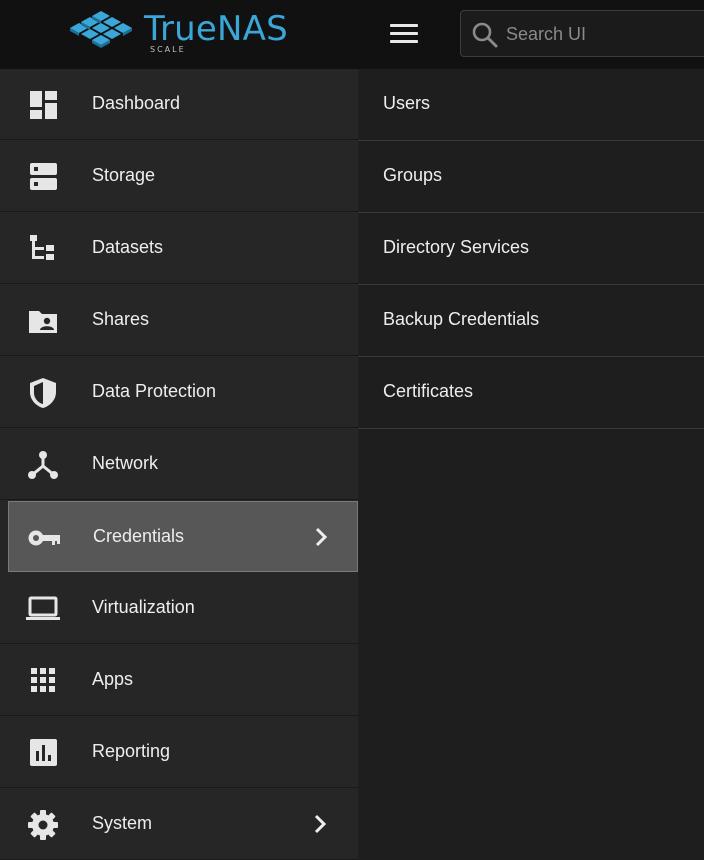 This screenshot has height=860, width=704. I want to click on search-box, so click(582, 33).